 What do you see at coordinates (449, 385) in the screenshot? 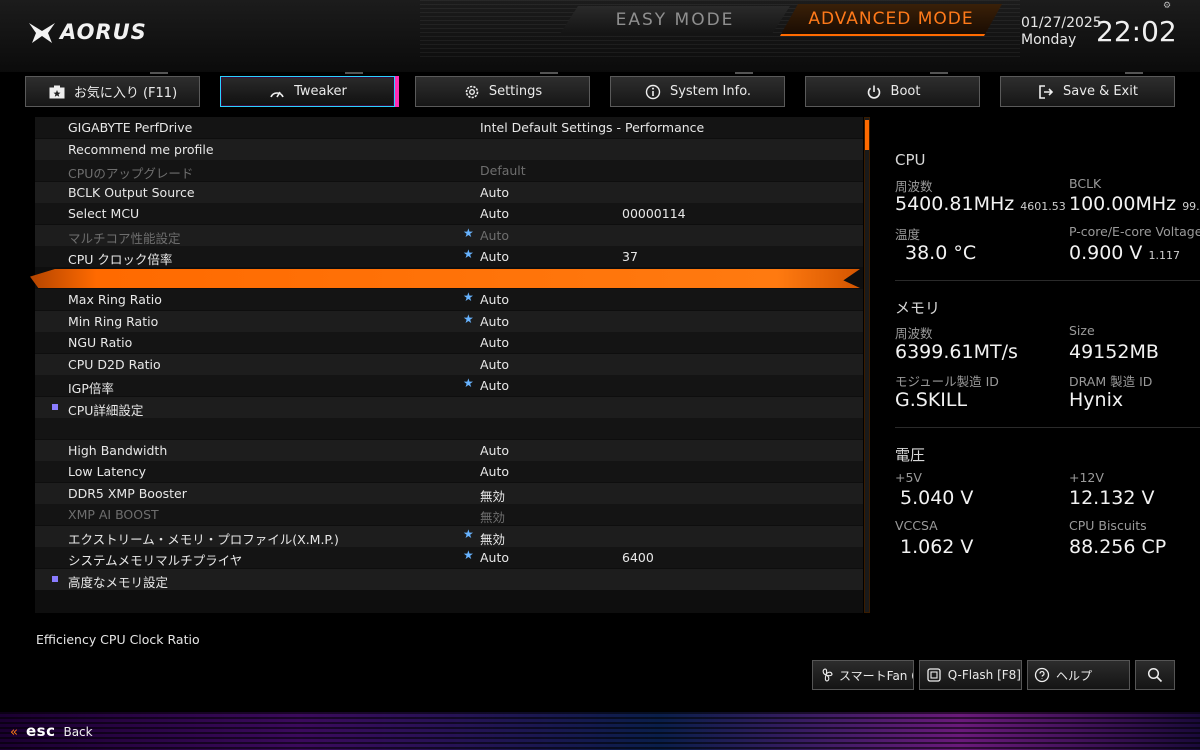
I see `setting-row: IGP倍率 ★ Auto` at bounding box center [449, 385].